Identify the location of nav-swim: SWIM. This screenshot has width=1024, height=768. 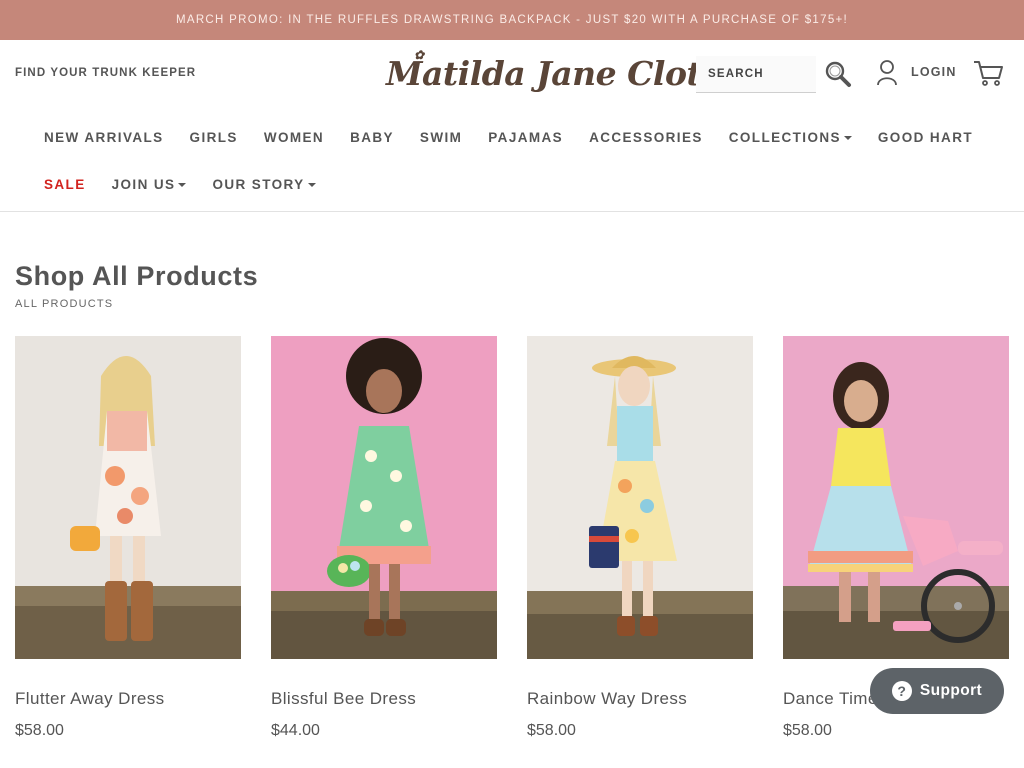
(441, 137).